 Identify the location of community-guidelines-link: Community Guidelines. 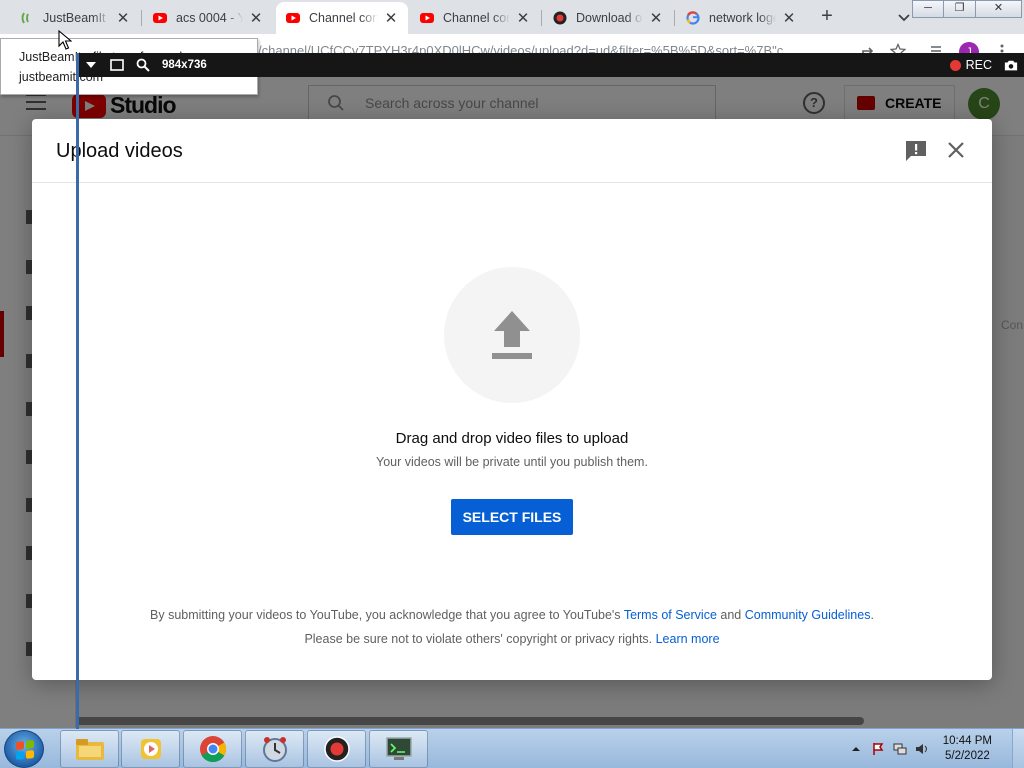
(808, 615).